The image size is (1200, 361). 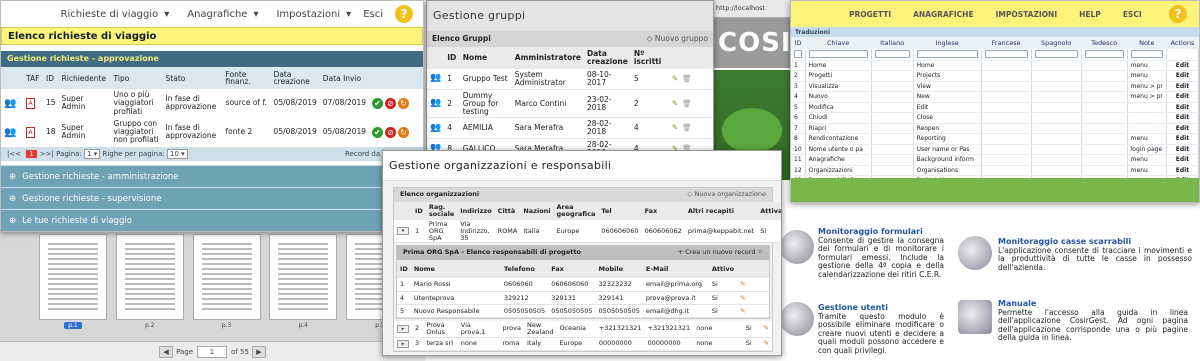 What do you see at coordinates (258, 351) in the screenshot?
I see `next-page-button: ▶` at bounding box center [258, 351].